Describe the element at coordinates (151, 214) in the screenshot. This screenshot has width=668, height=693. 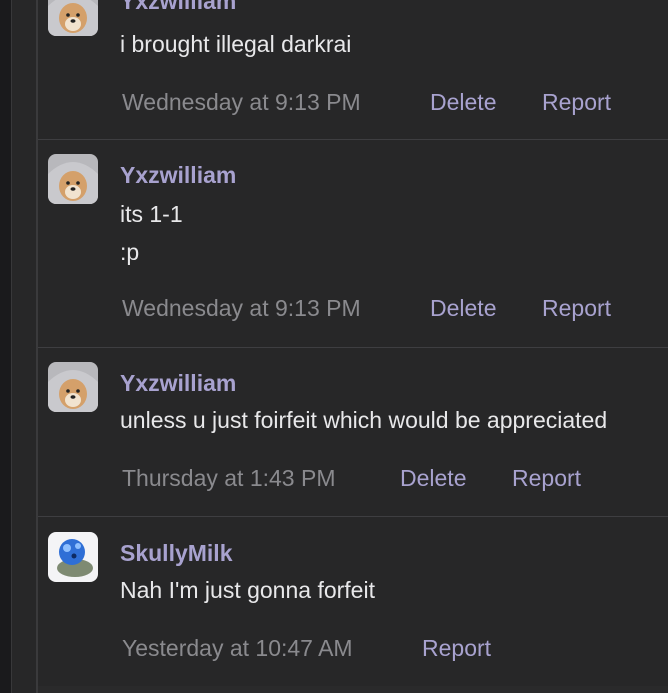
I see `comment-text: its 1-1` at that location.